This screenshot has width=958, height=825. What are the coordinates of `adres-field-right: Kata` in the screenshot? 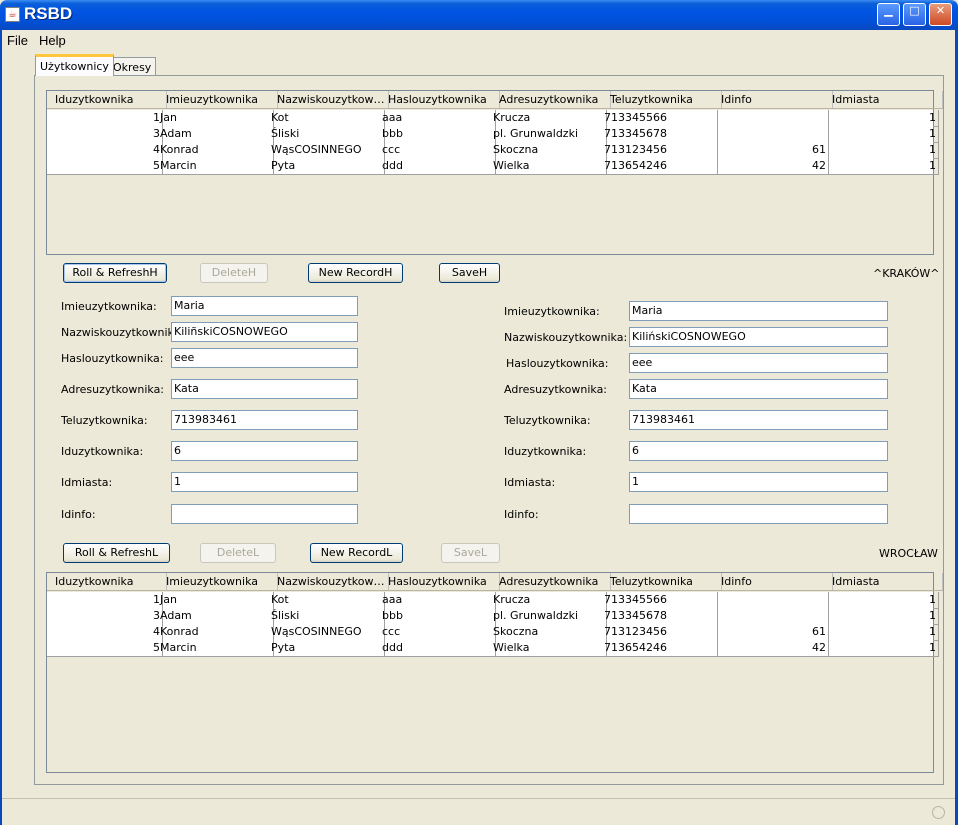 It's located at (758, 389).